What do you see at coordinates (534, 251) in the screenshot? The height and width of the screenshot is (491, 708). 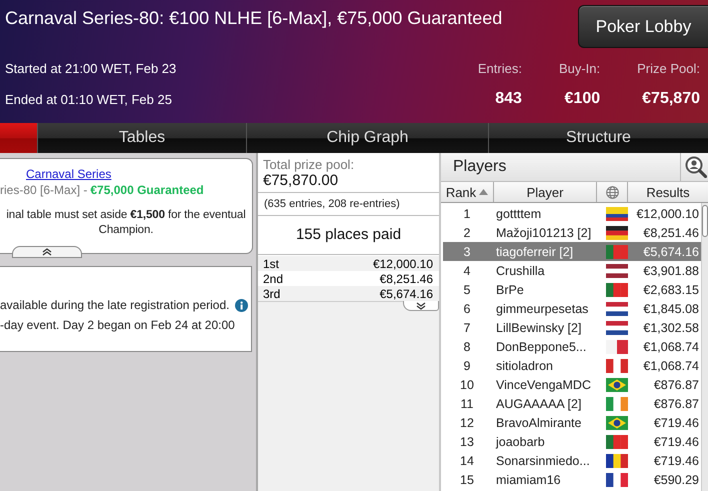 I see `player-name: tiagoferreir [2]` at bounding box center [534, 251].